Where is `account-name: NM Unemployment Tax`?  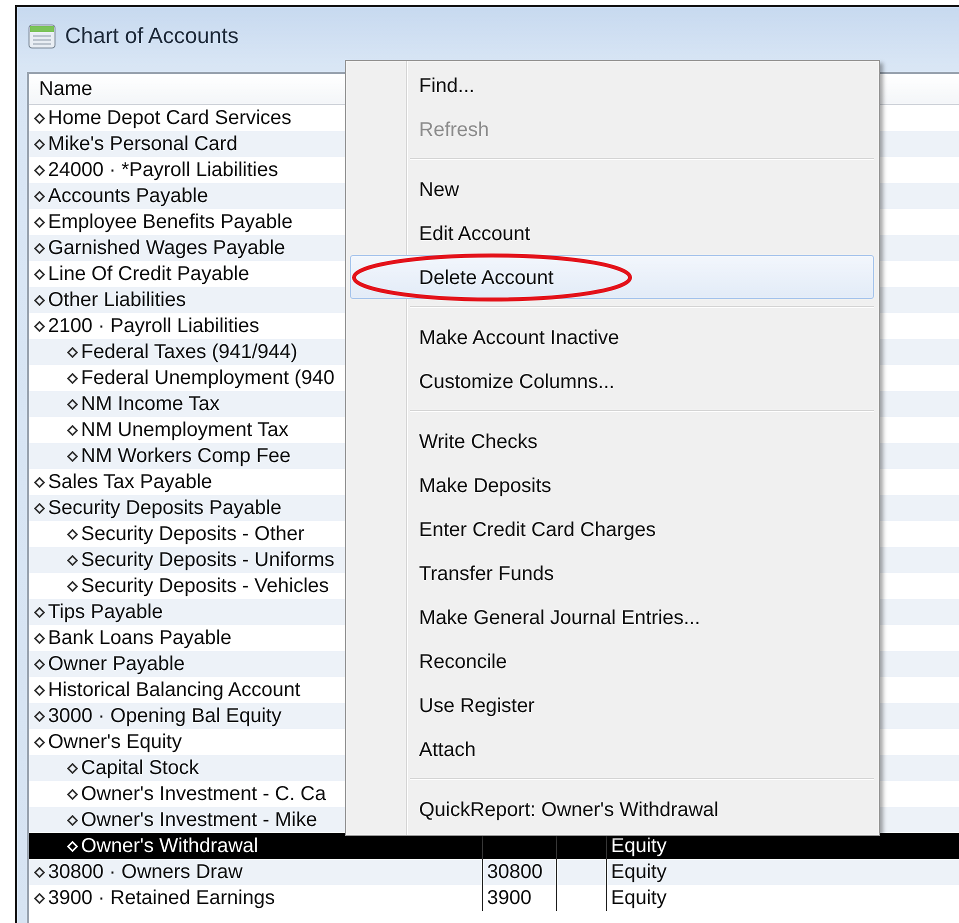 account-name: NM Unemployment Tax is located at coordinates (184, 430).